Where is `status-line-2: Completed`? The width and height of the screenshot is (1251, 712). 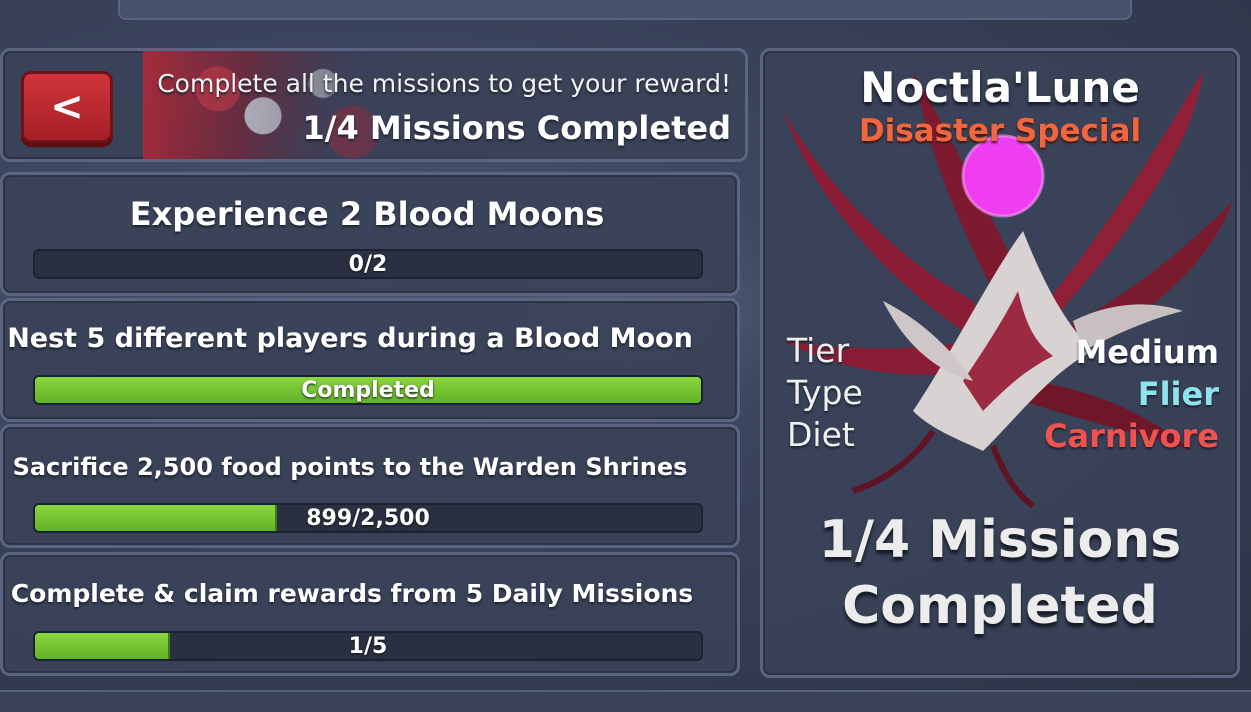
status-line-2: Completed is located at coordinates (1000, 606).